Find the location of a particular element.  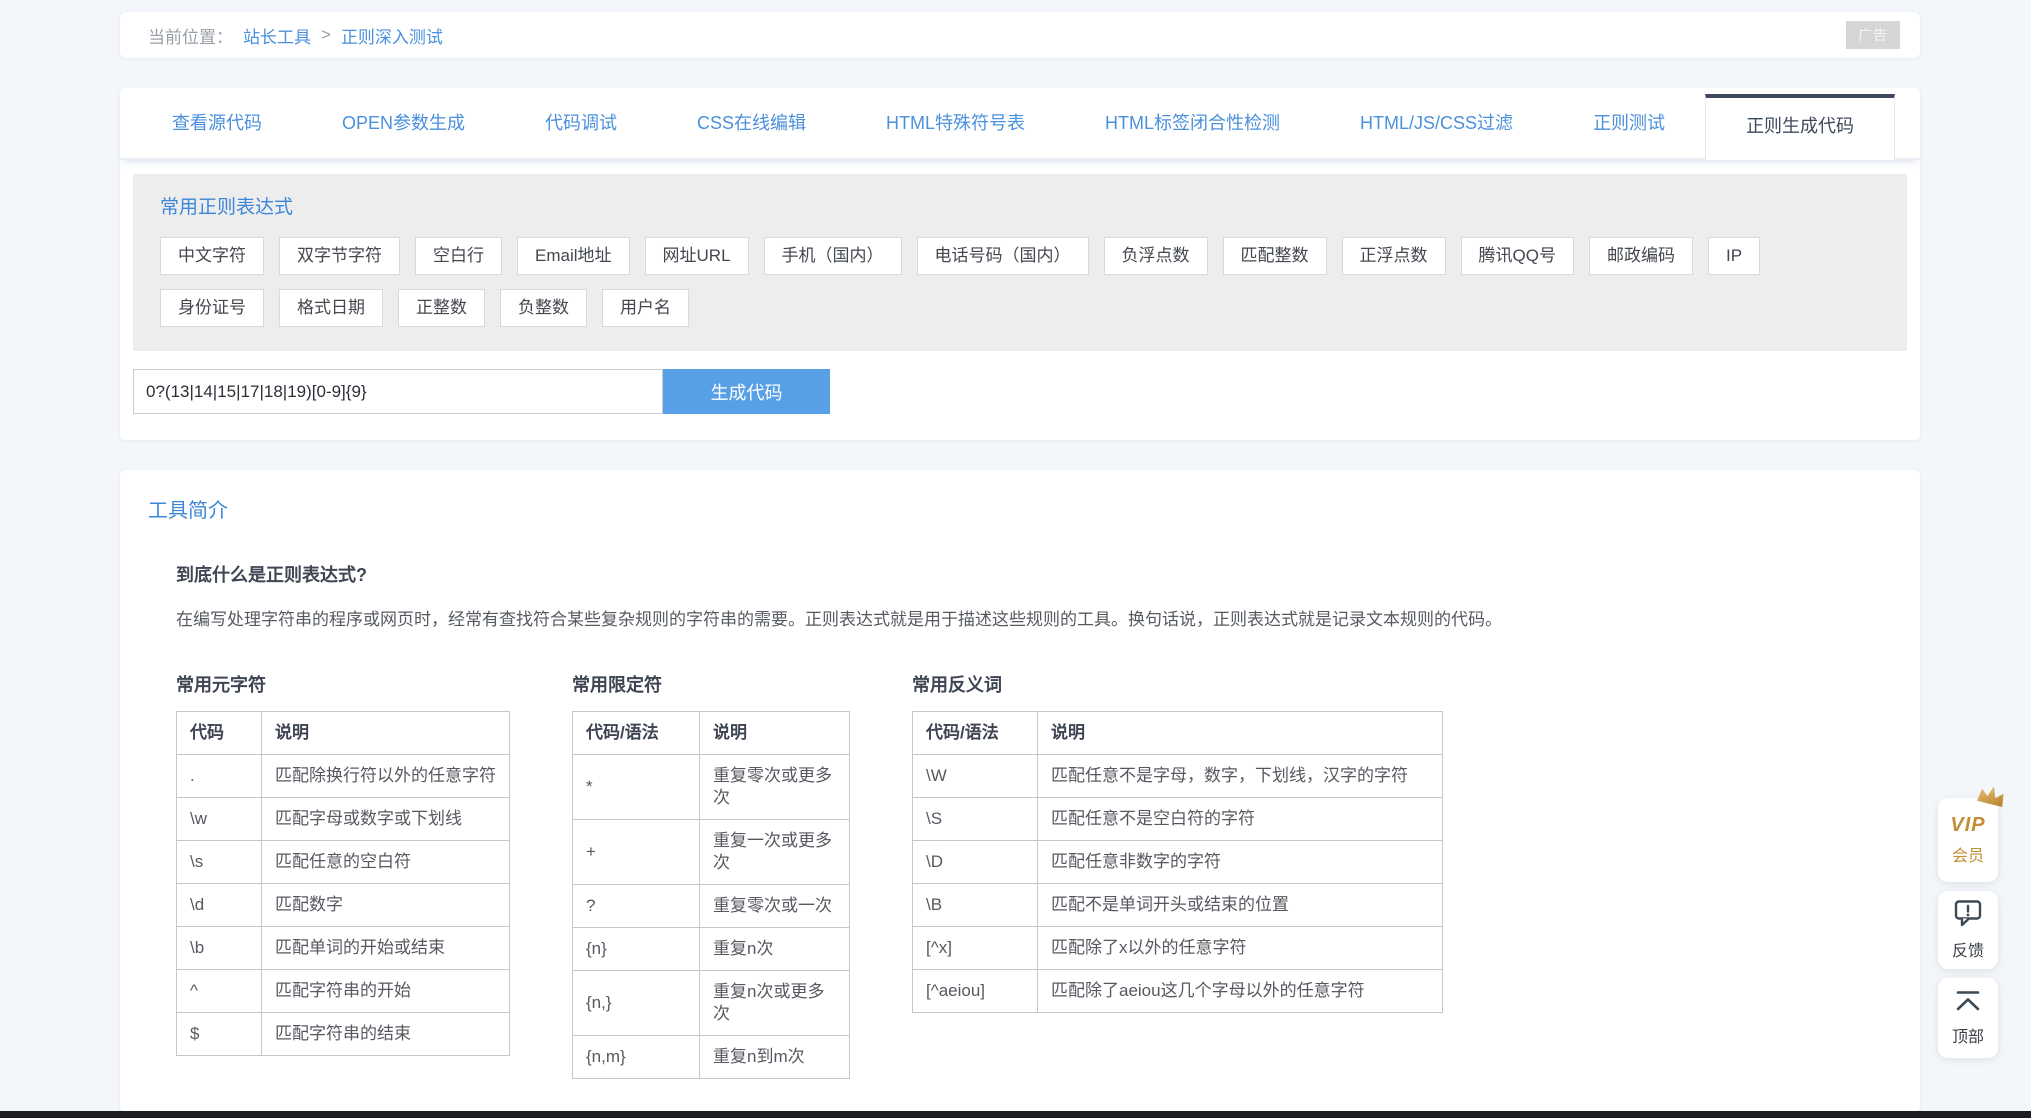

table-row: {n,} 重复n次或更多次 is located at coordinates (711, 1003).